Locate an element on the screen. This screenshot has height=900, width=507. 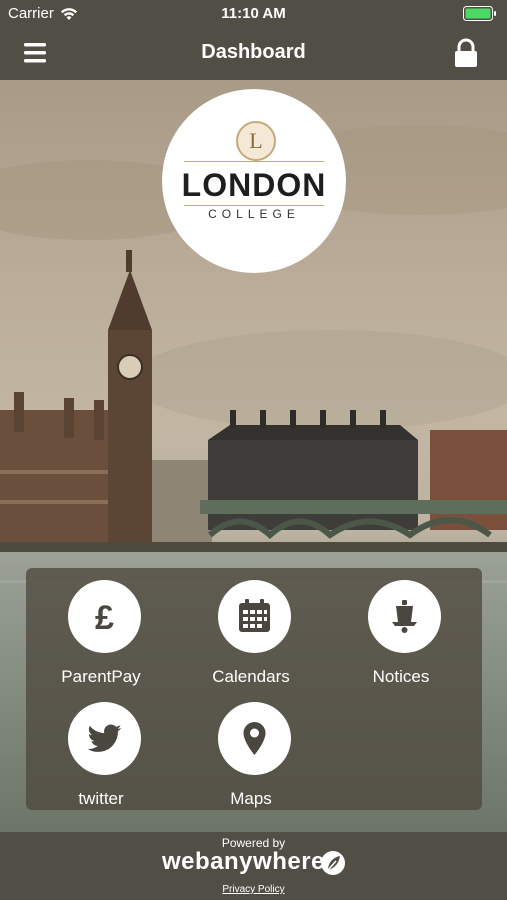
tile-twitter: twitter is located at coordinates (101, 750).